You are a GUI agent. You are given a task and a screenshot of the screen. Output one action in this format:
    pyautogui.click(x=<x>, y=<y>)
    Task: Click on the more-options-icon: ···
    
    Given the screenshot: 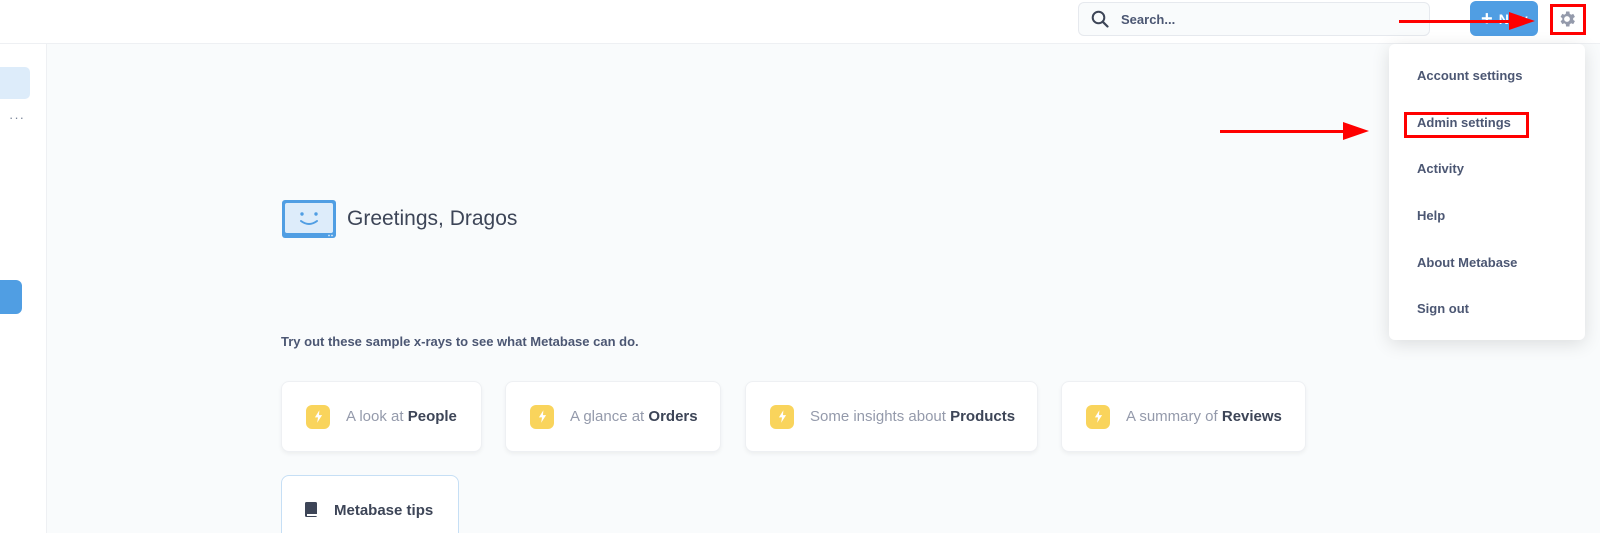 What is the action you would take?
    pyautogui.click(x=17, y=117)
    